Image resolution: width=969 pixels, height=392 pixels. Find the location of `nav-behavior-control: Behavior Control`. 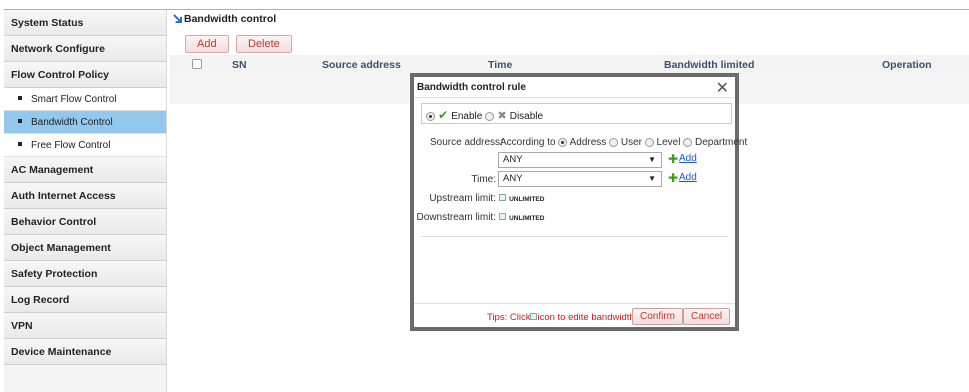

nav-behavior-control: Behavior Control is located at coordinates (85, 222).